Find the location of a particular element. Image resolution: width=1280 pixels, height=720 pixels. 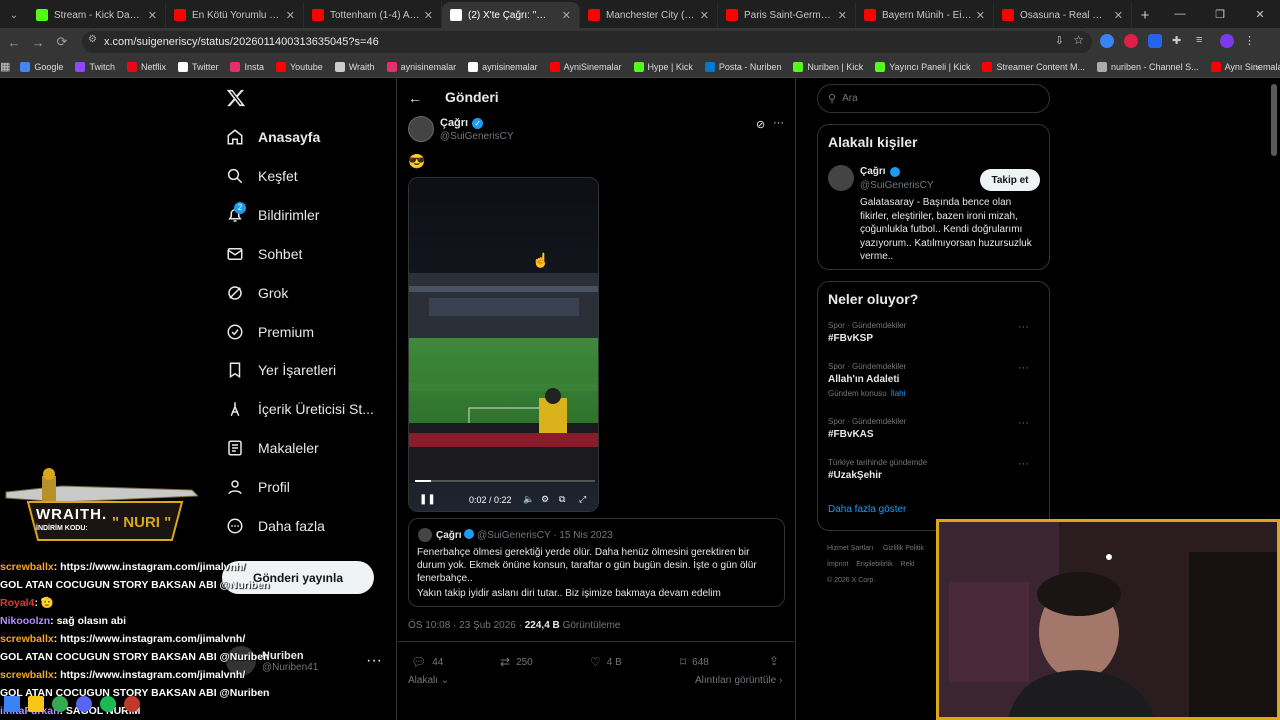

grok-icon: ⊘ is located at coordinates (760, 124).